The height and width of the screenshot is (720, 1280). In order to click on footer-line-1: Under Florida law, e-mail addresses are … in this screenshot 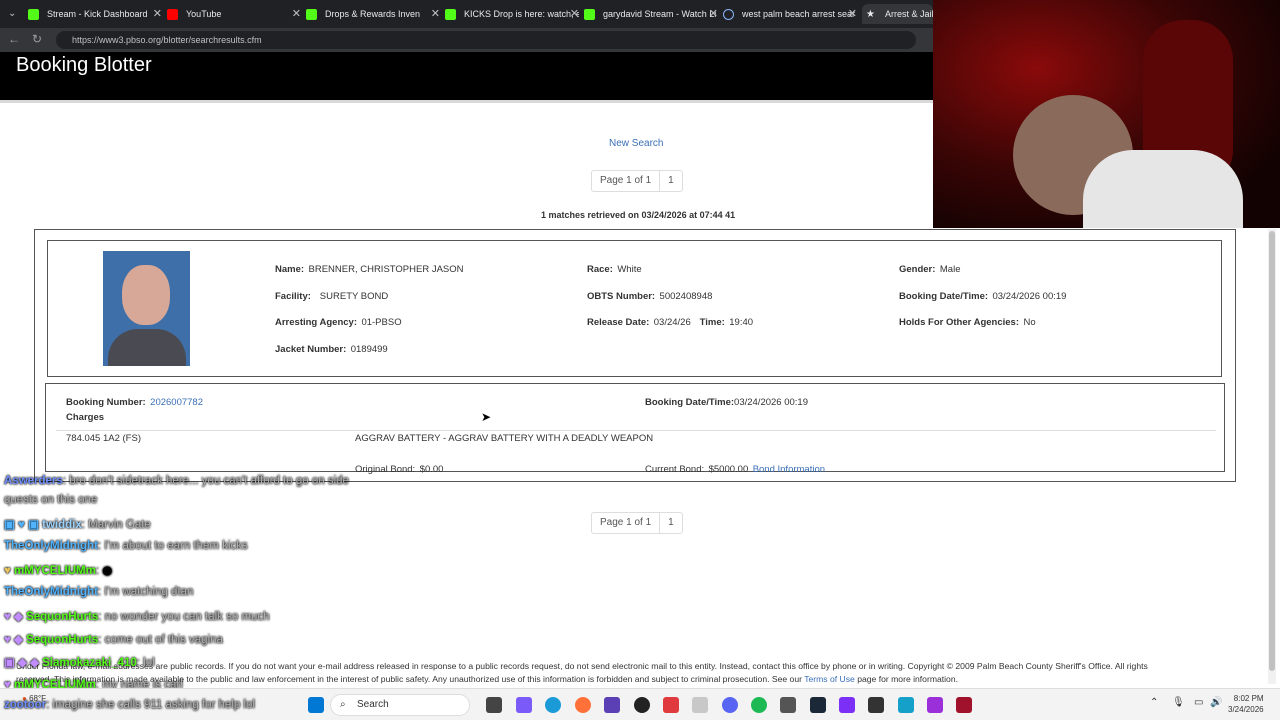, I will do `click(582, 666)`.